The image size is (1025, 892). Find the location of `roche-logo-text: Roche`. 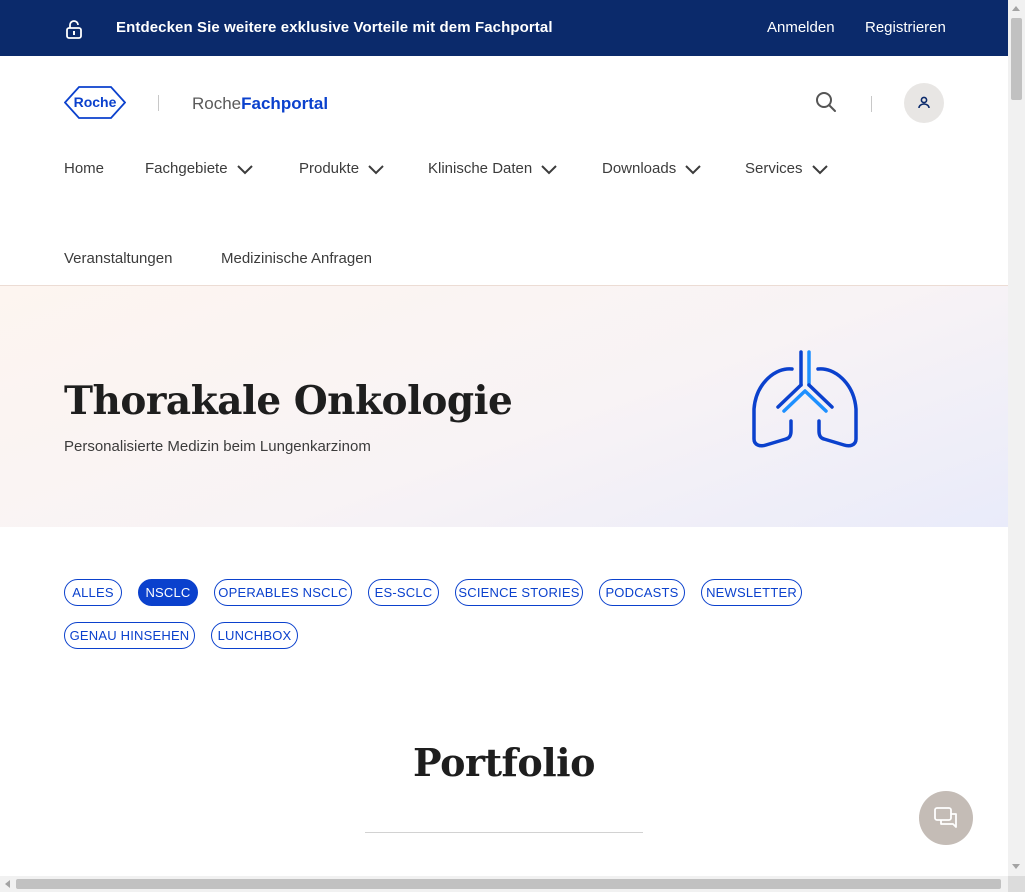

roche-logo-text: Roche is located at coordinates (95, 102).